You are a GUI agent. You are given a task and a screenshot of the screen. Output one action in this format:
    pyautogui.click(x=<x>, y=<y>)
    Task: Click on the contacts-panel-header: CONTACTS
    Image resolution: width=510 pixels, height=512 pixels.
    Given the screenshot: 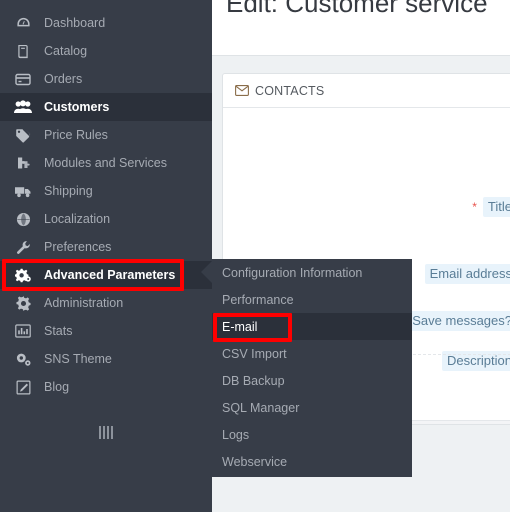 What is the action you would take?
    pyautogui.click(x=366, y=91)
    